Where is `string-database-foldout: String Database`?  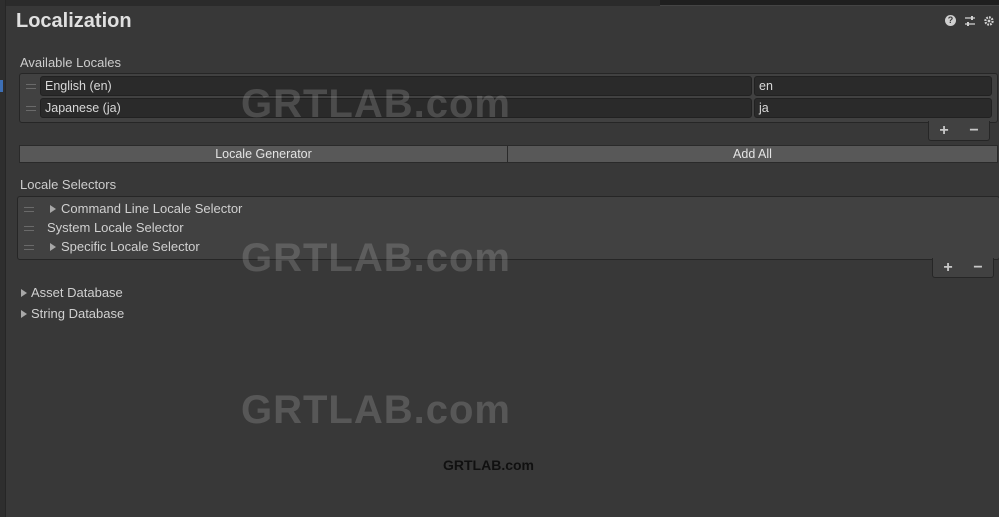
string-database-foldout: String Database is located at coordinates (72, 313).